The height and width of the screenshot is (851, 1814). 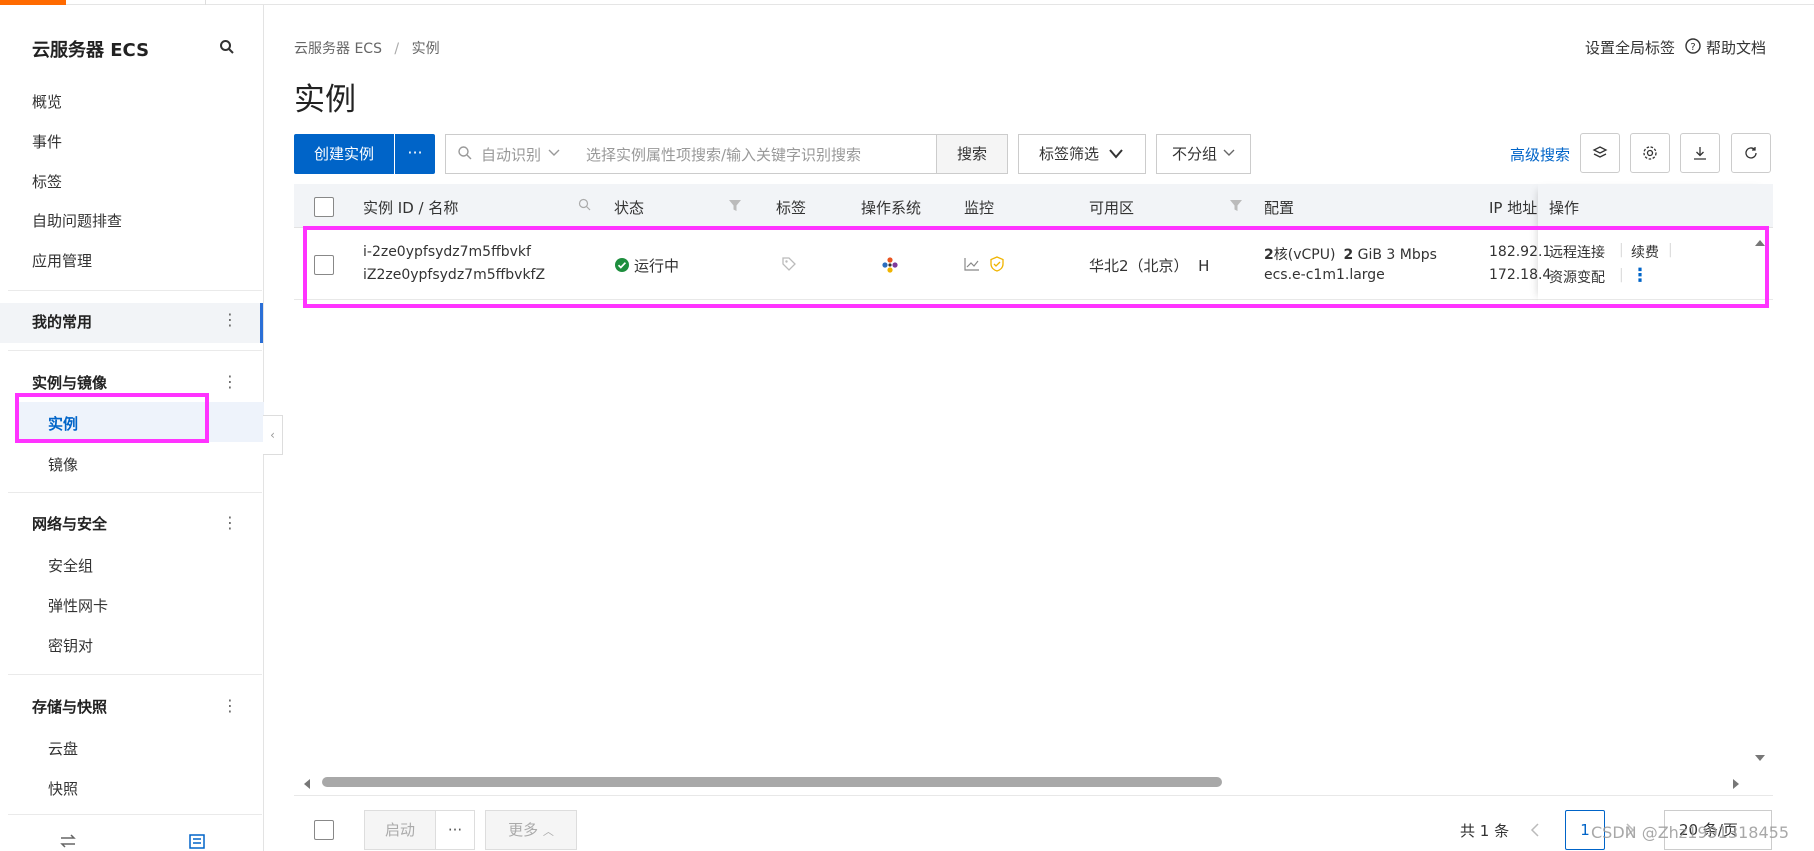 I want to click on download-button, so click(x=1700, y=153).